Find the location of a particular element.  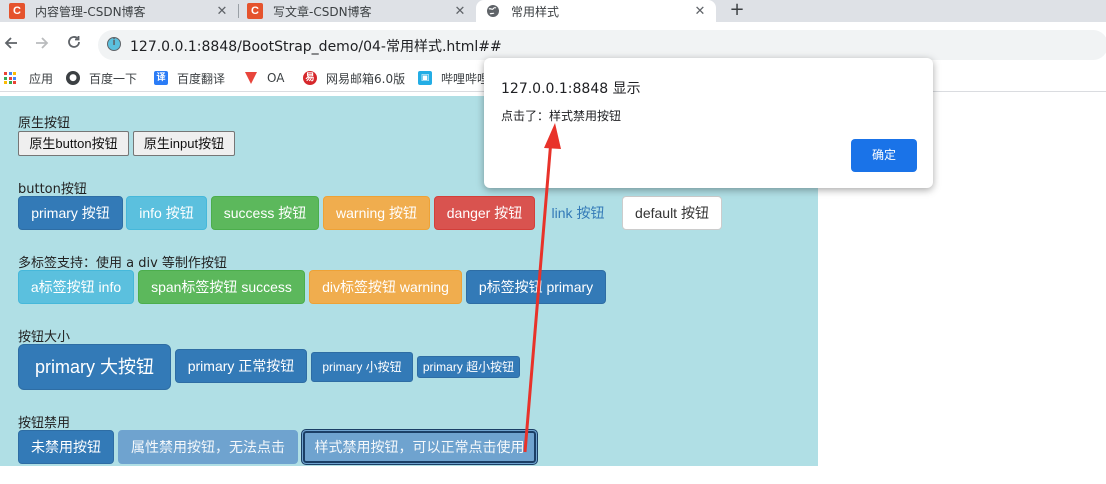

bookmark-label: 应用 is located at coordinates (41, 78).